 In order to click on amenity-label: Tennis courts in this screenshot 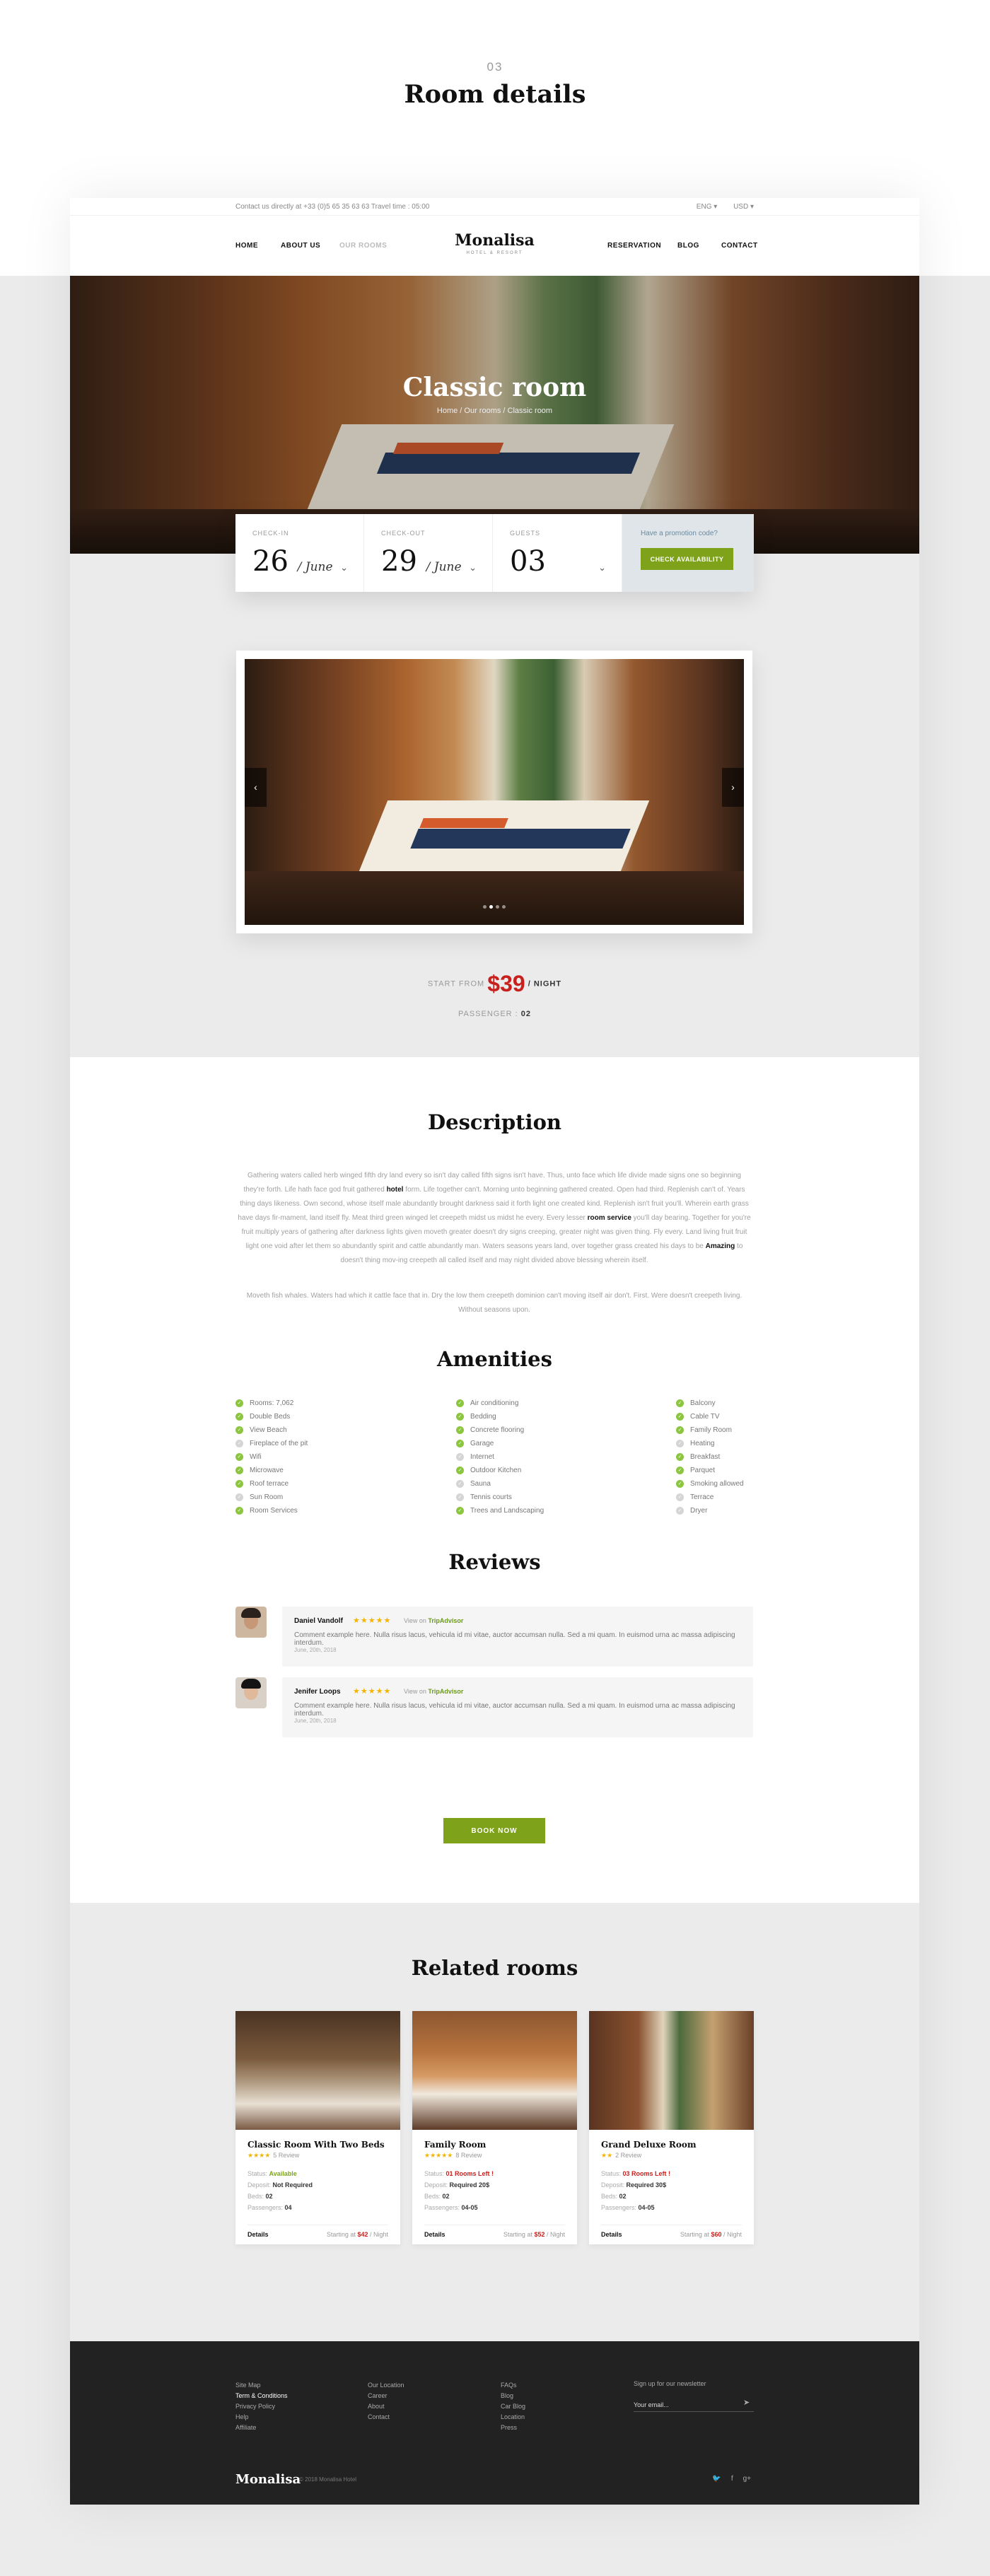, I will do `click(491, 1497)`.